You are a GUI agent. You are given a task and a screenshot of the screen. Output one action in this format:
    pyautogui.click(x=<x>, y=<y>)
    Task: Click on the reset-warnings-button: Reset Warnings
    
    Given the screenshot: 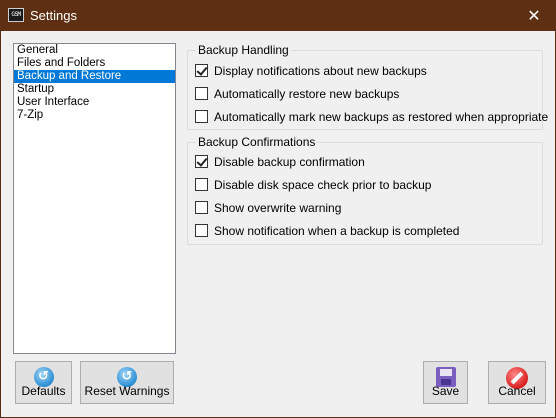 What is the action you would take?
    pyautogui.click(x=127, y=382)
    